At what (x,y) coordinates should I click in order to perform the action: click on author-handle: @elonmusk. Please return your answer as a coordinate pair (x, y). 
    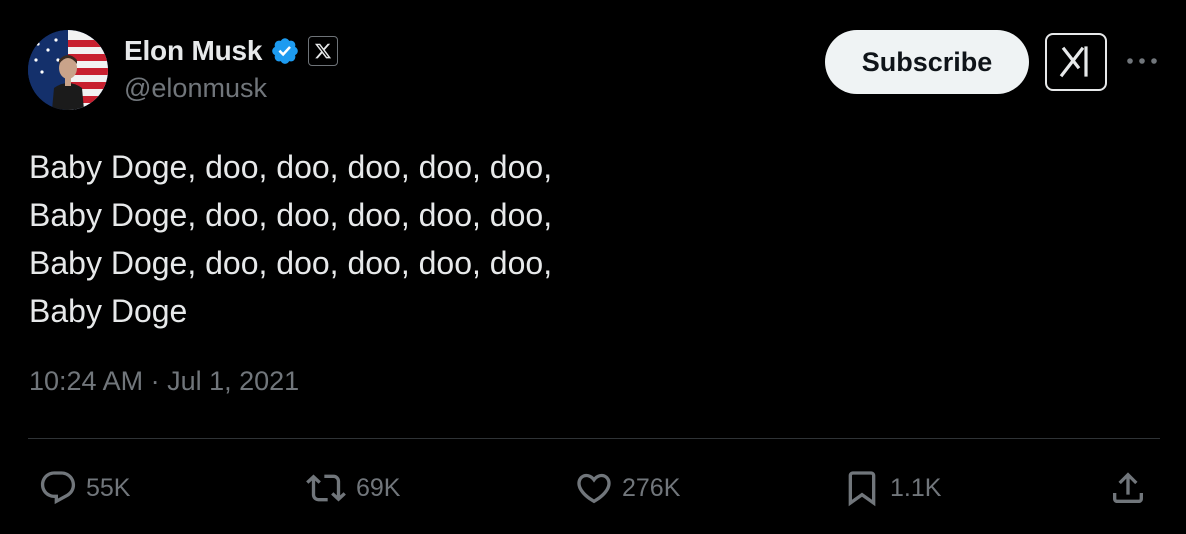
    Looking at the image, I should click on (195, 88).